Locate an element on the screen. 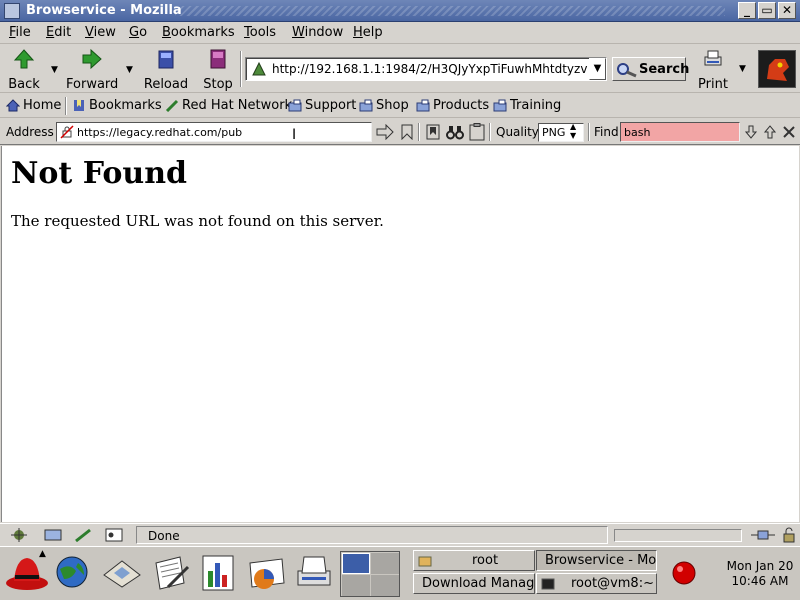  close-find-icon is located at coordinates (789, 132).